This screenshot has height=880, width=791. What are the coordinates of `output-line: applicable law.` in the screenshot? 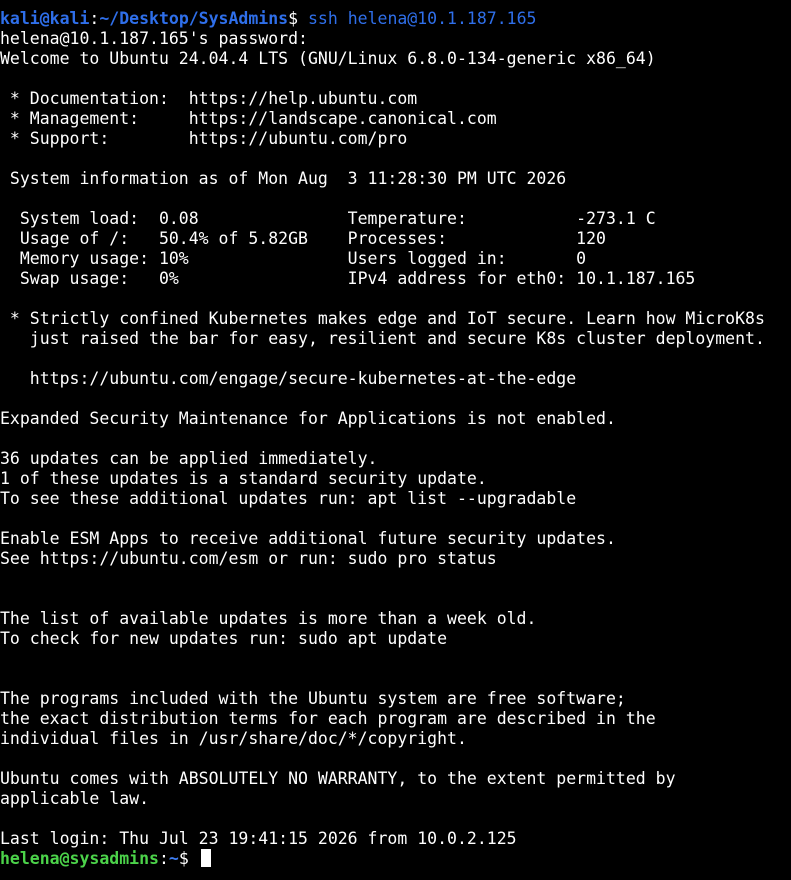 It's located at (75, 798).